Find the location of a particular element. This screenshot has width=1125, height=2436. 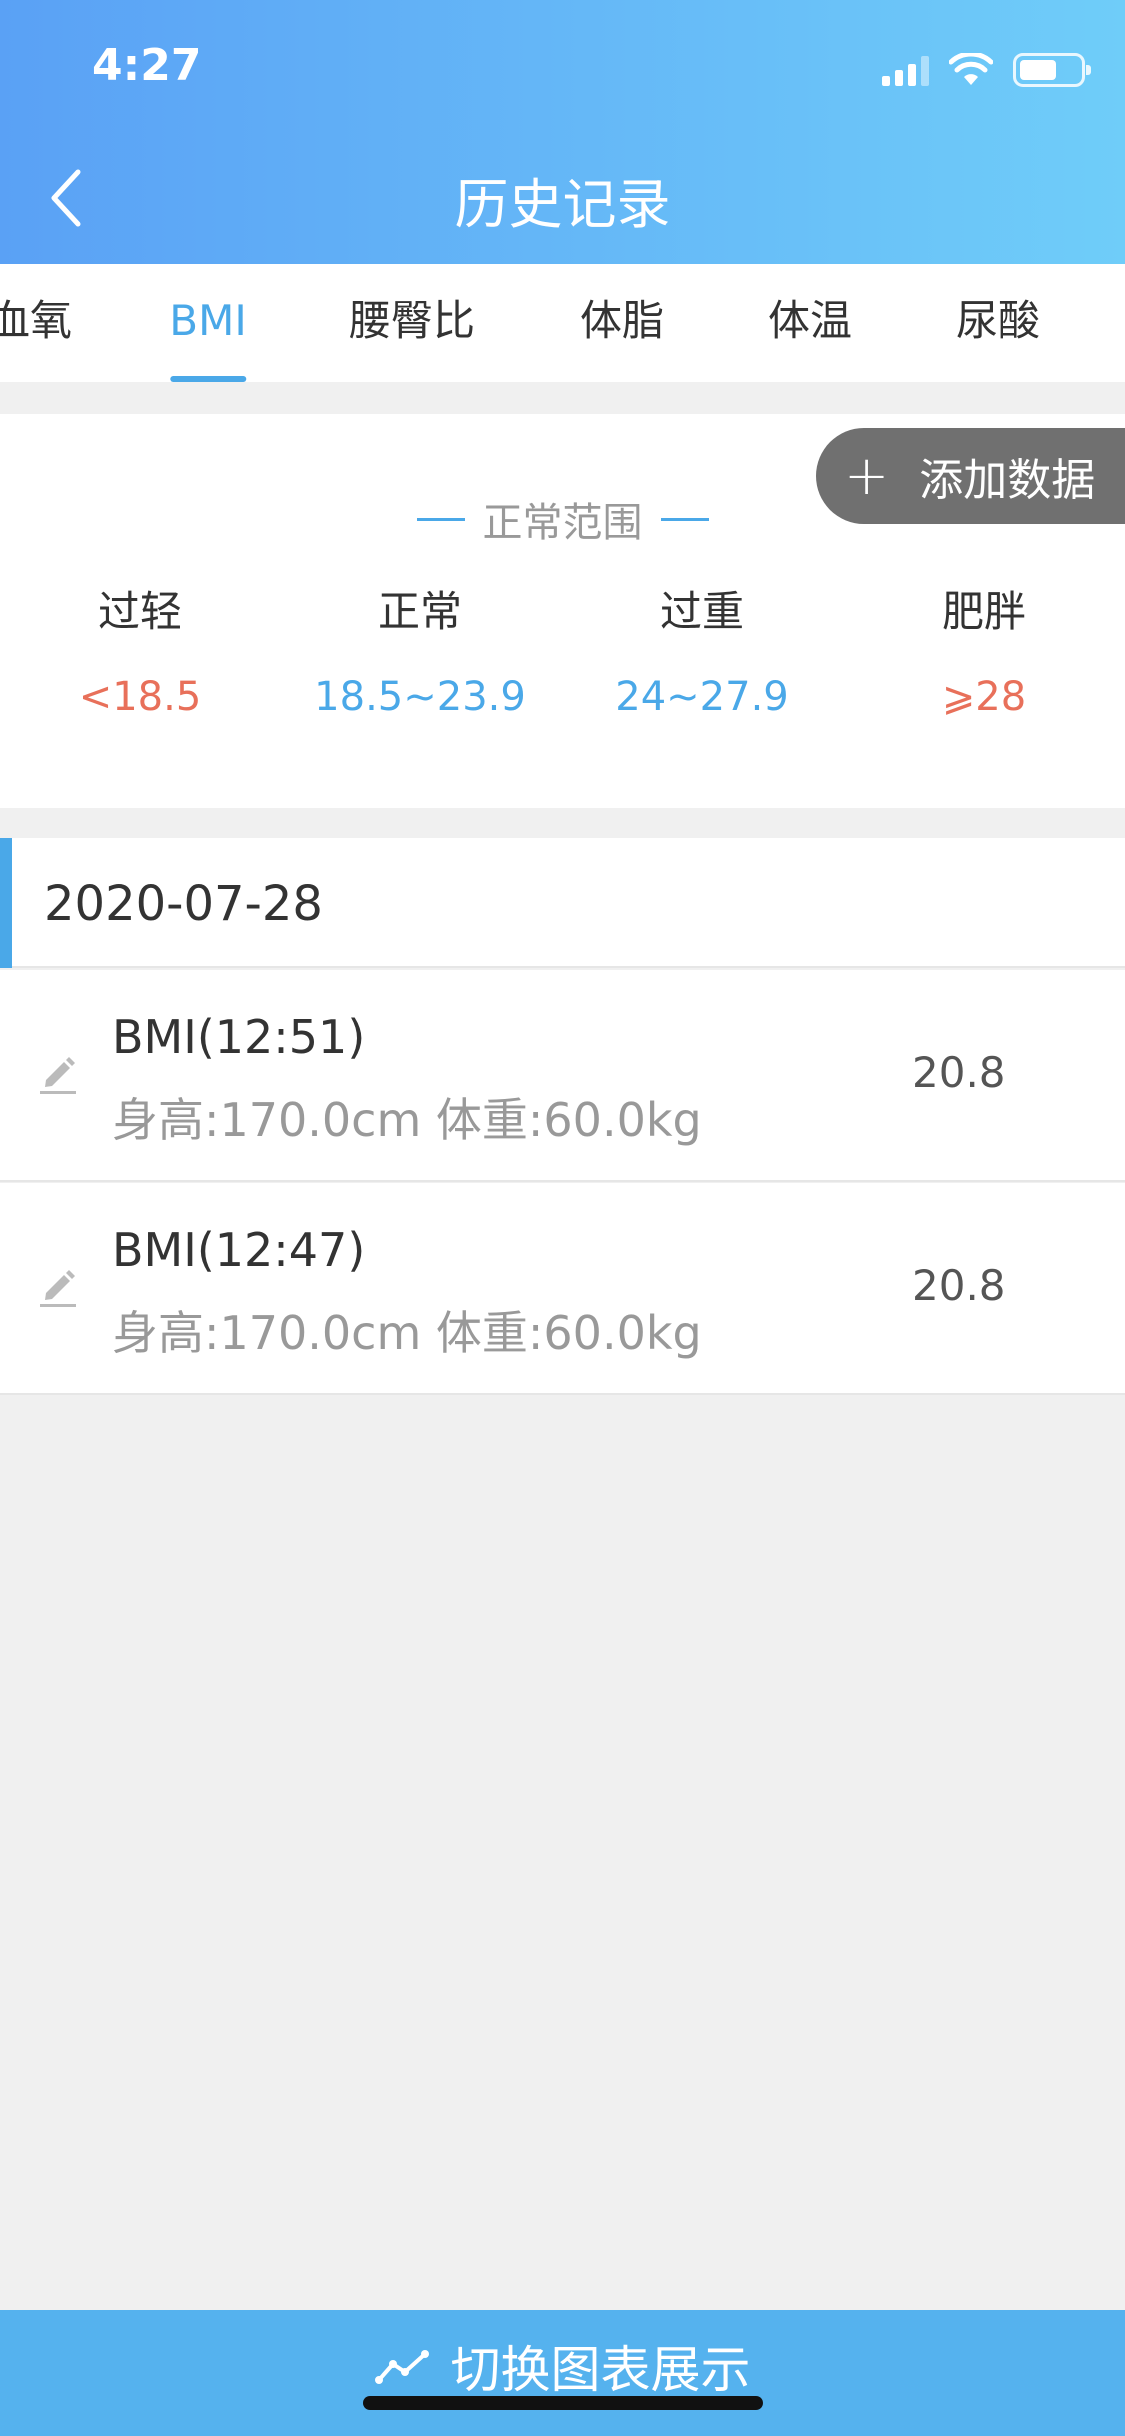

range-label: 肥胖 is located at coordinates (983, 611).